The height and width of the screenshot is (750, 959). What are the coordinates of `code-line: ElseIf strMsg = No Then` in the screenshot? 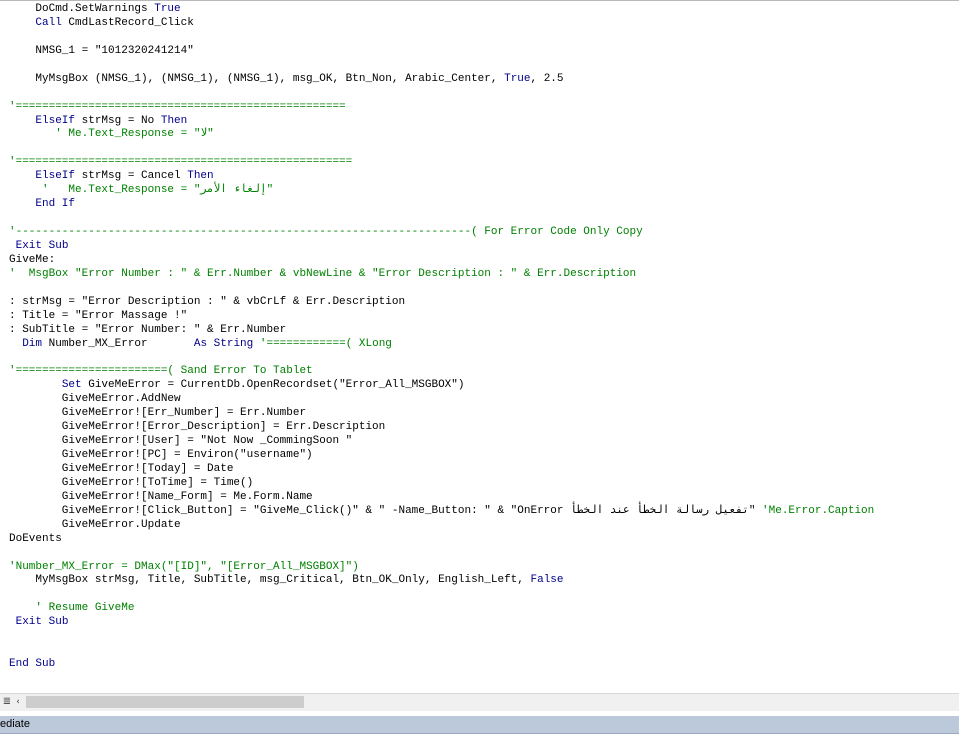 It's located at (441, 122).